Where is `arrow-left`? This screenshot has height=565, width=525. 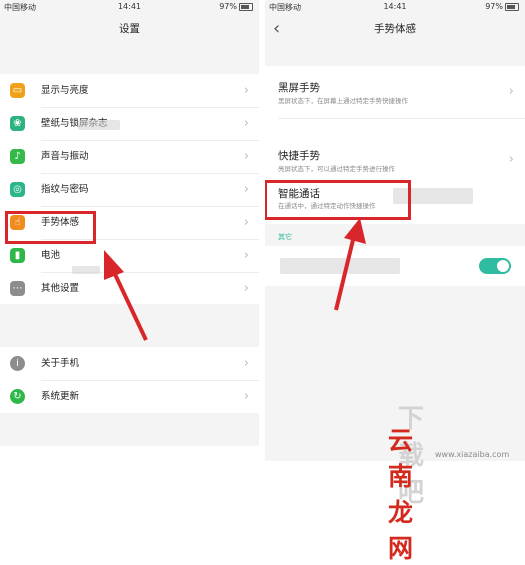
arrow-left is located at coordinates (126, 295).